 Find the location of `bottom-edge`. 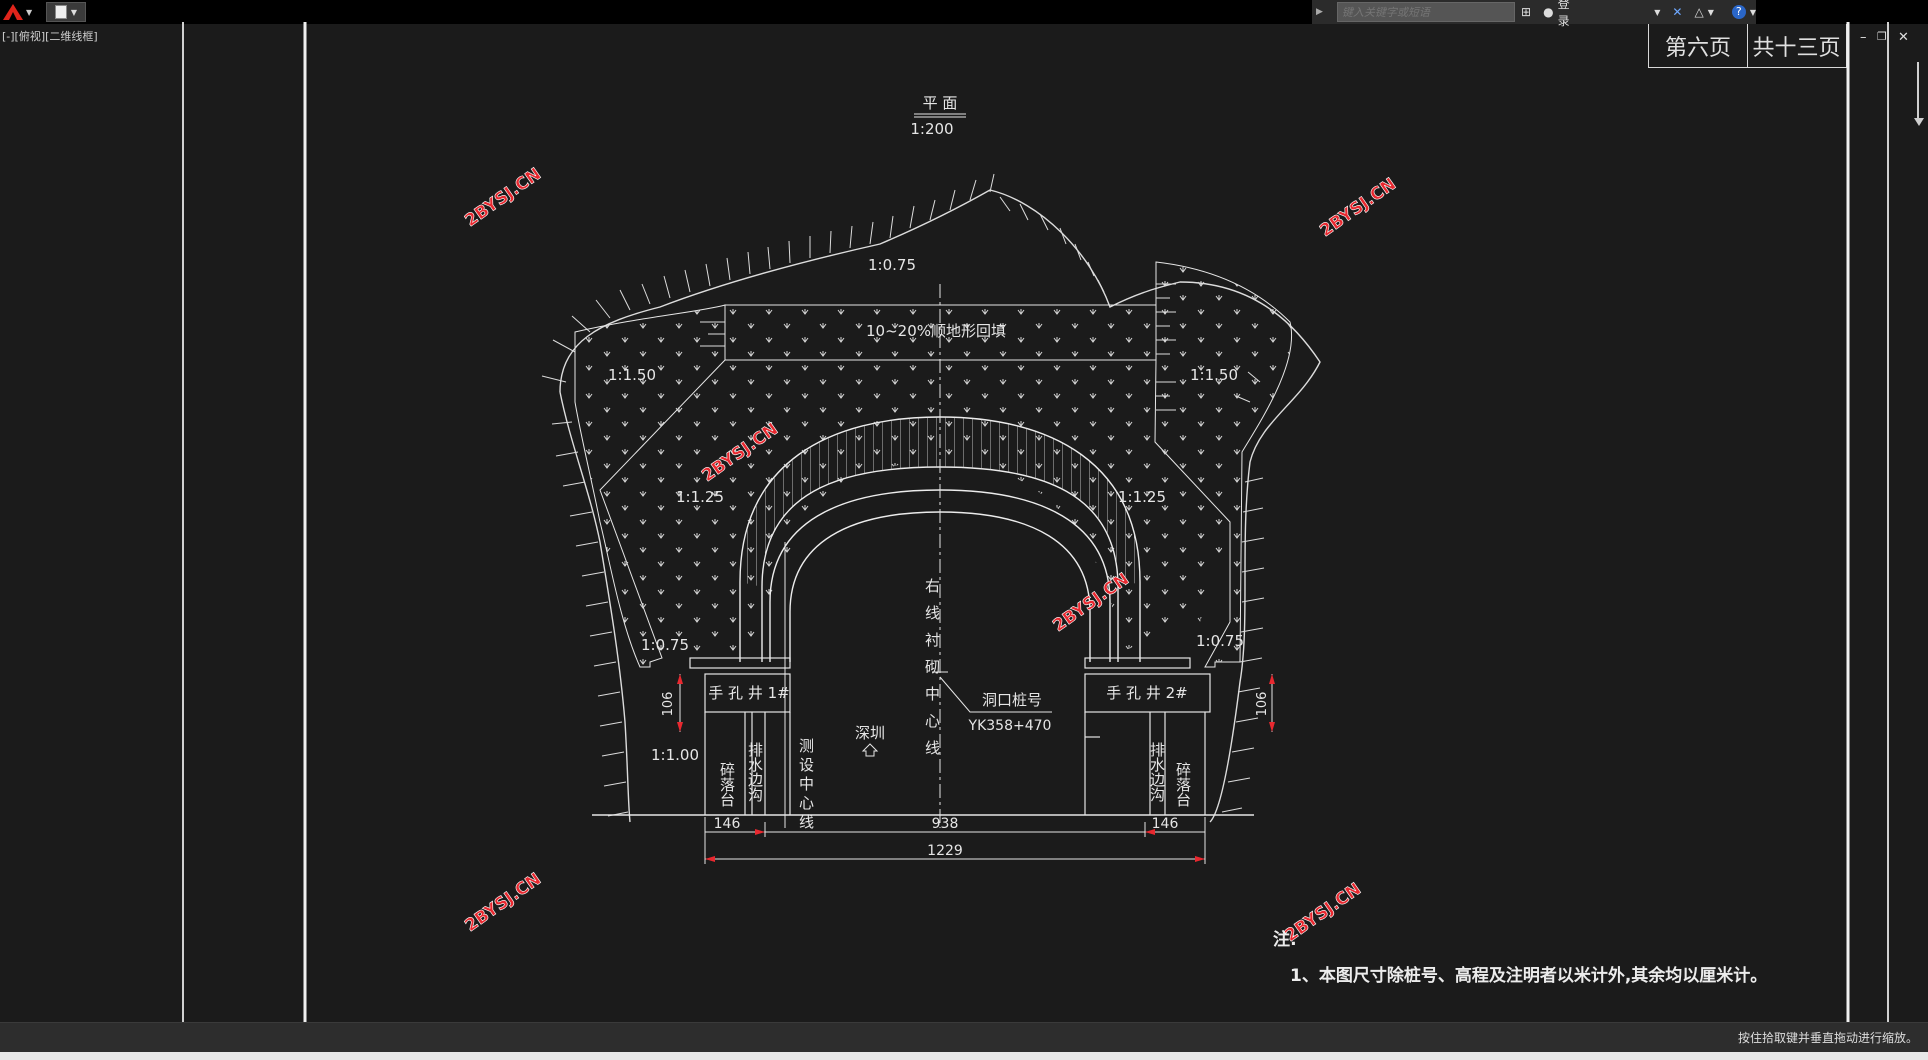

bottom-edge is located at coordinates (964, 1056).